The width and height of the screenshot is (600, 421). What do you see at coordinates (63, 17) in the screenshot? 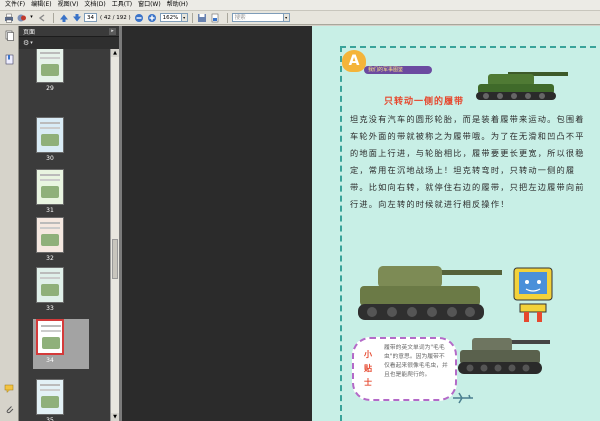
I see `previous-page-icon` at bounding box center [63, 17].